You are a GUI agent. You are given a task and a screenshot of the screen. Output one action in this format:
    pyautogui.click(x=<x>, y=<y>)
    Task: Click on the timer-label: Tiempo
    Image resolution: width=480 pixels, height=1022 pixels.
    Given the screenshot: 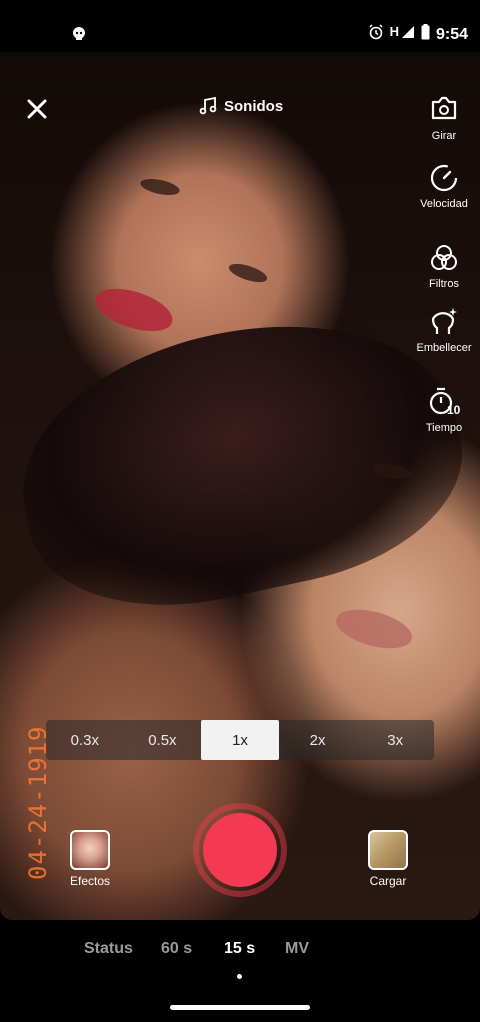 What is the action you would take?
    pyautogui.click(x=444, y=428)
    